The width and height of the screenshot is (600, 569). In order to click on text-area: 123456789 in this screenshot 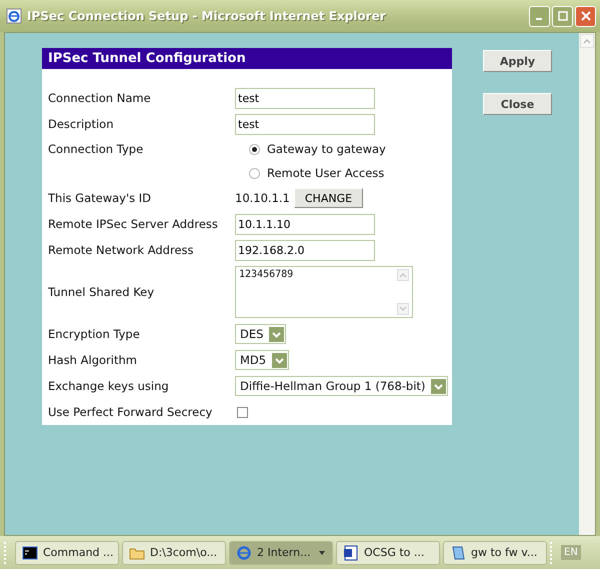, I will do `click(324, 292)`.